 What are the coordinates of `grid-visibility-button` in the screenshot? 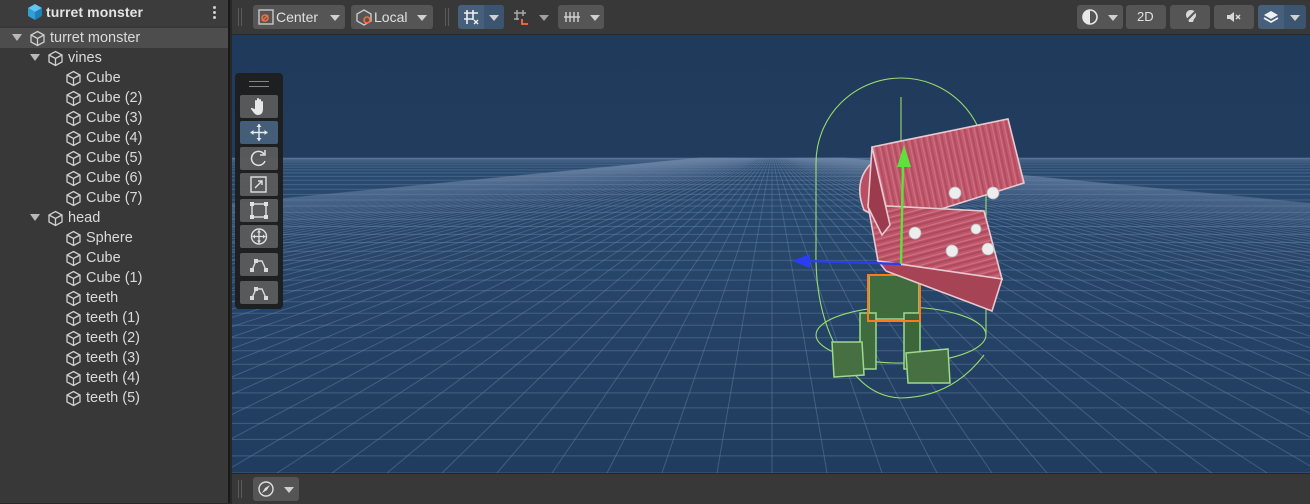 It's located at (581, 17).